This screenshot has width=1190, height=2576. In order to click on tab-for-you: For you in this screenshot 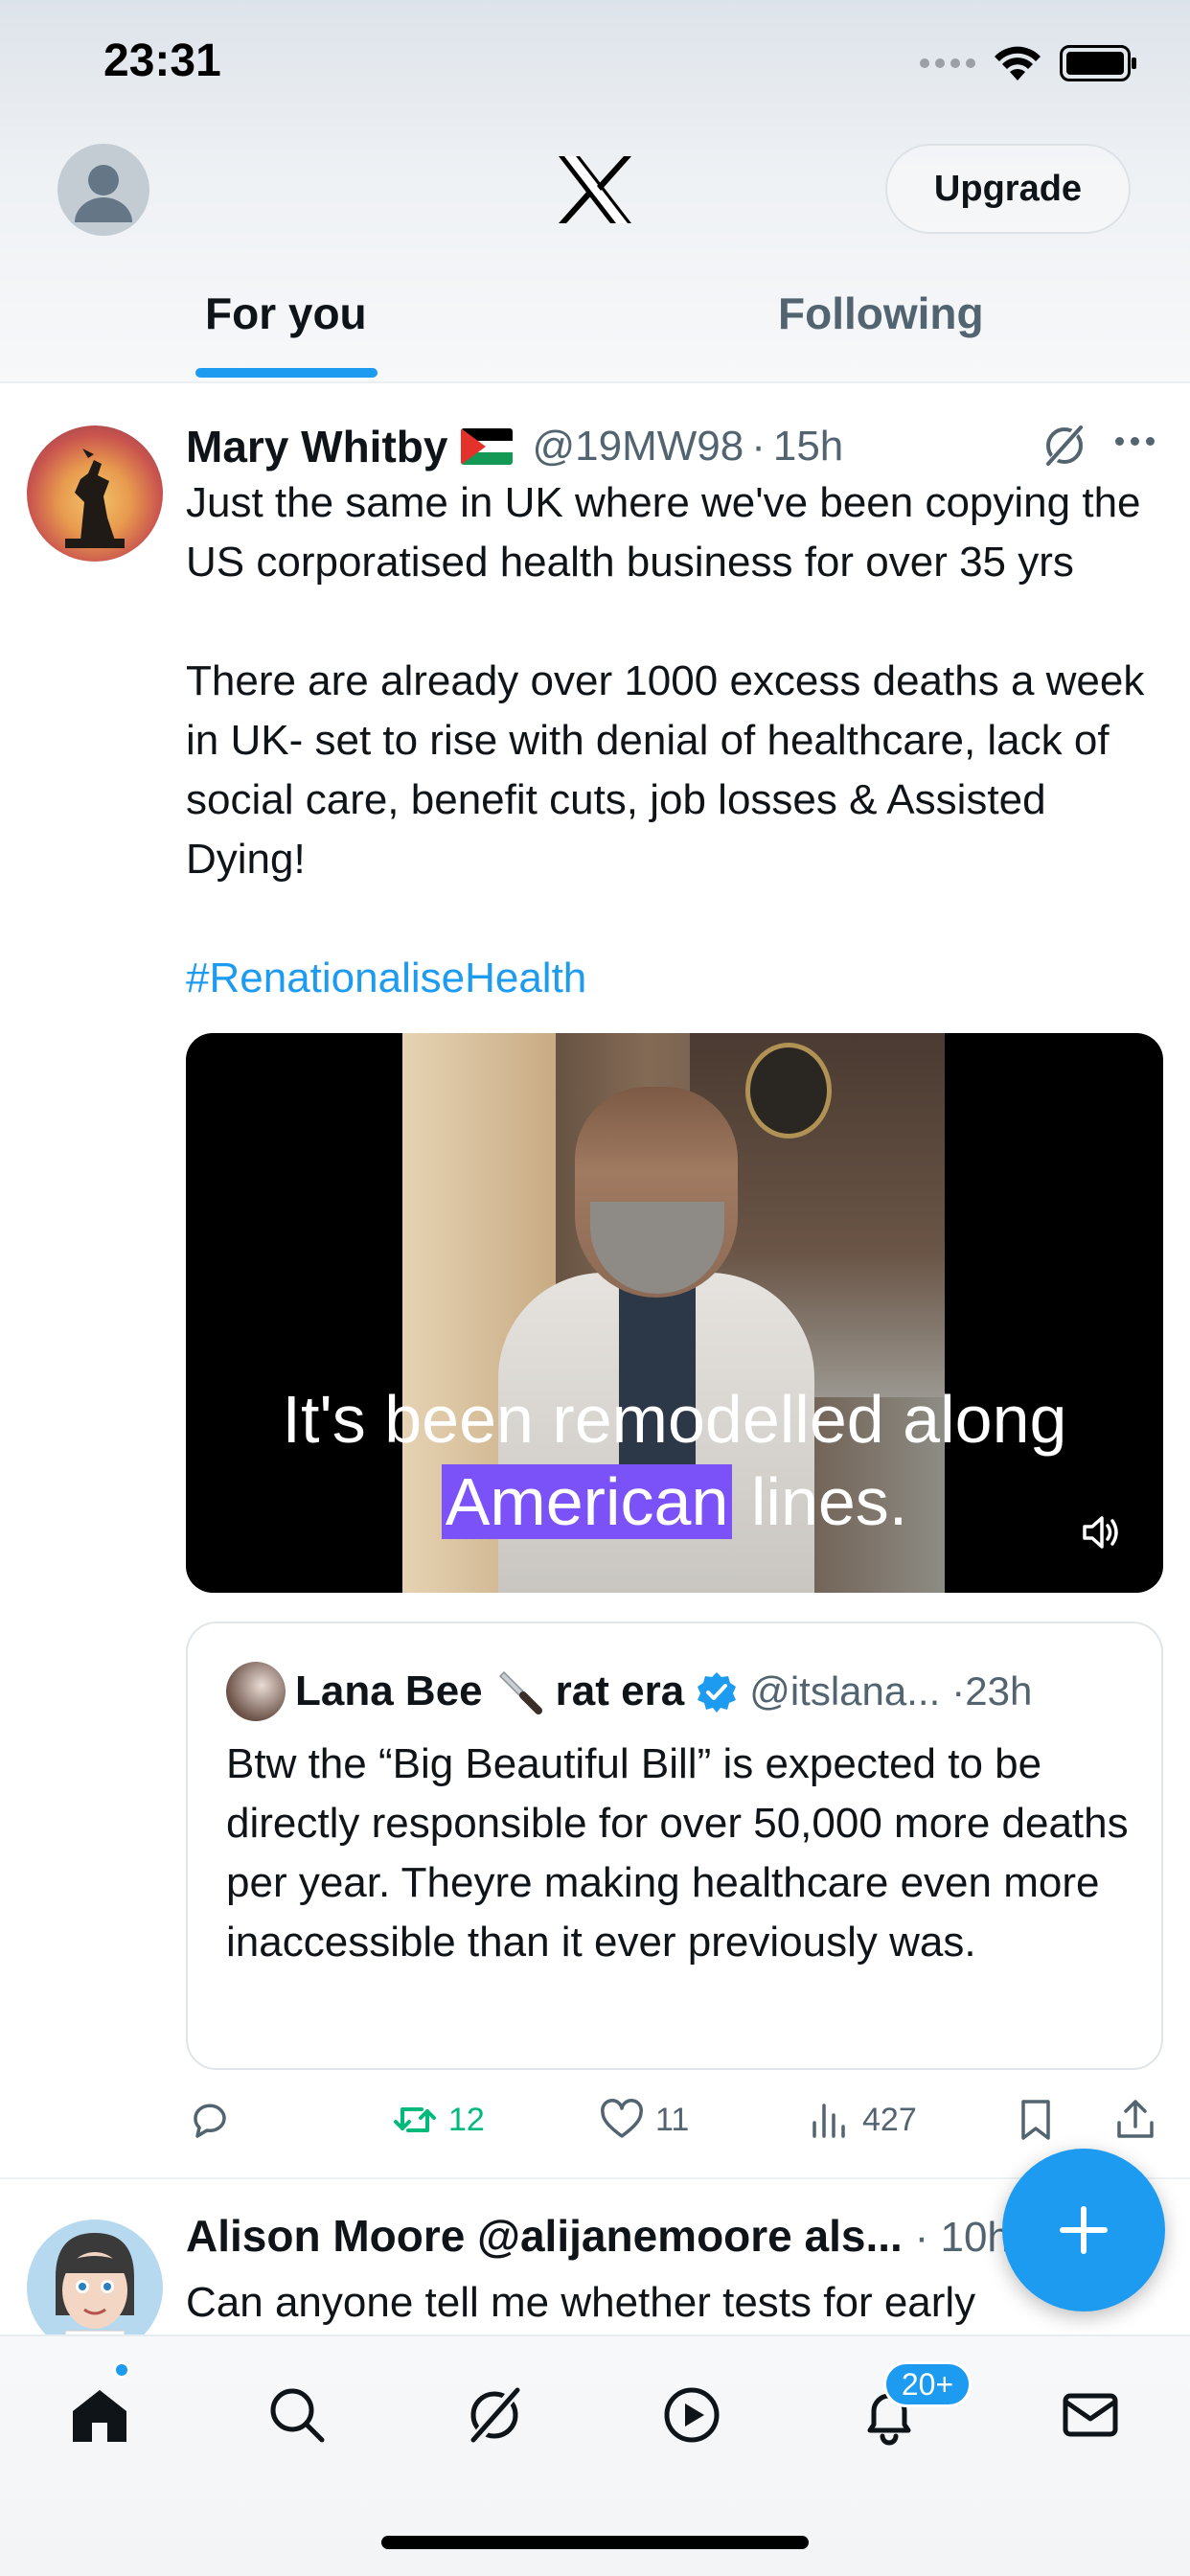, I will do `click(286, 313)`.